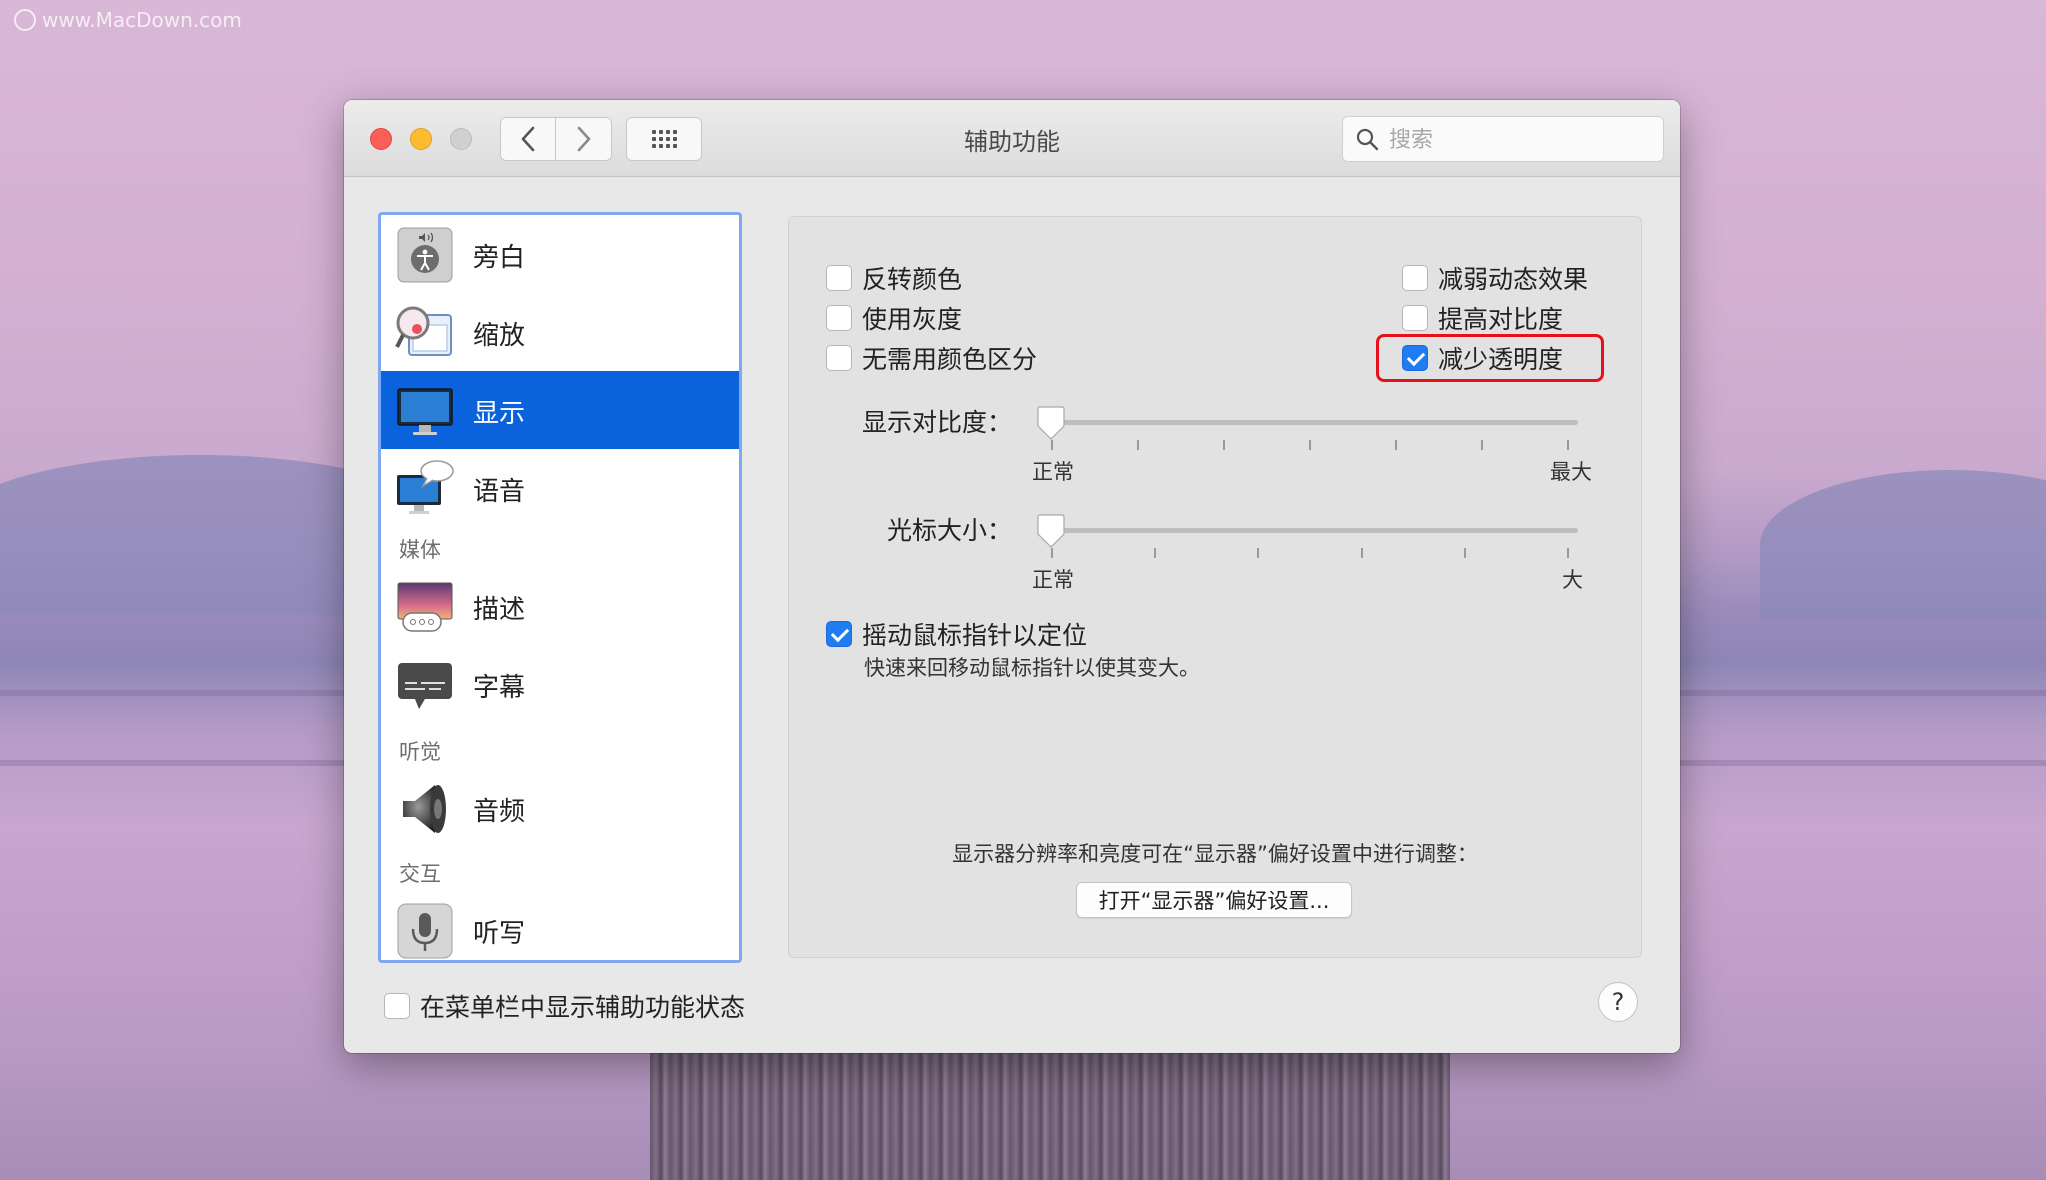 The image size is (2046, 1180). I want to click on cursor-size-slider-track, so click(1309, 530).